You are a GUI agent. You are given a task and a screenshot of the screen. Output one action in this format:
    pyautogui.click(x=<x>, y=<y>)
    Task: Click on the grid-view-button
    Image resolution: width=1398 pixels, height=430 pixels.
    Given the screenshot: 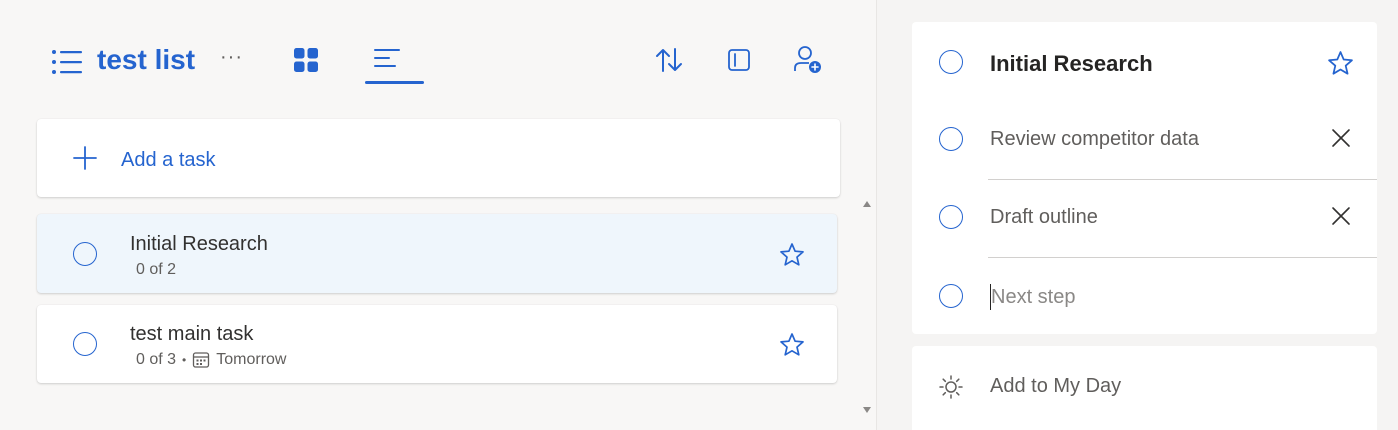 What is the action you would take?
    pyautogui.click(x=306, y=60)
    